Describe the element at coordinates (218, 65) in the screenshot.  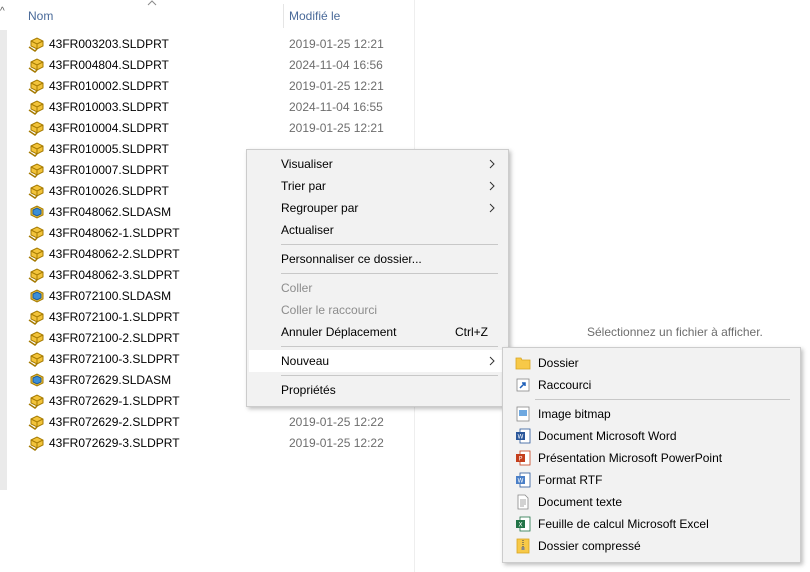
I see `file-row: 43FR004804.SLDPRT 2024-11-04 16:56` at that location.